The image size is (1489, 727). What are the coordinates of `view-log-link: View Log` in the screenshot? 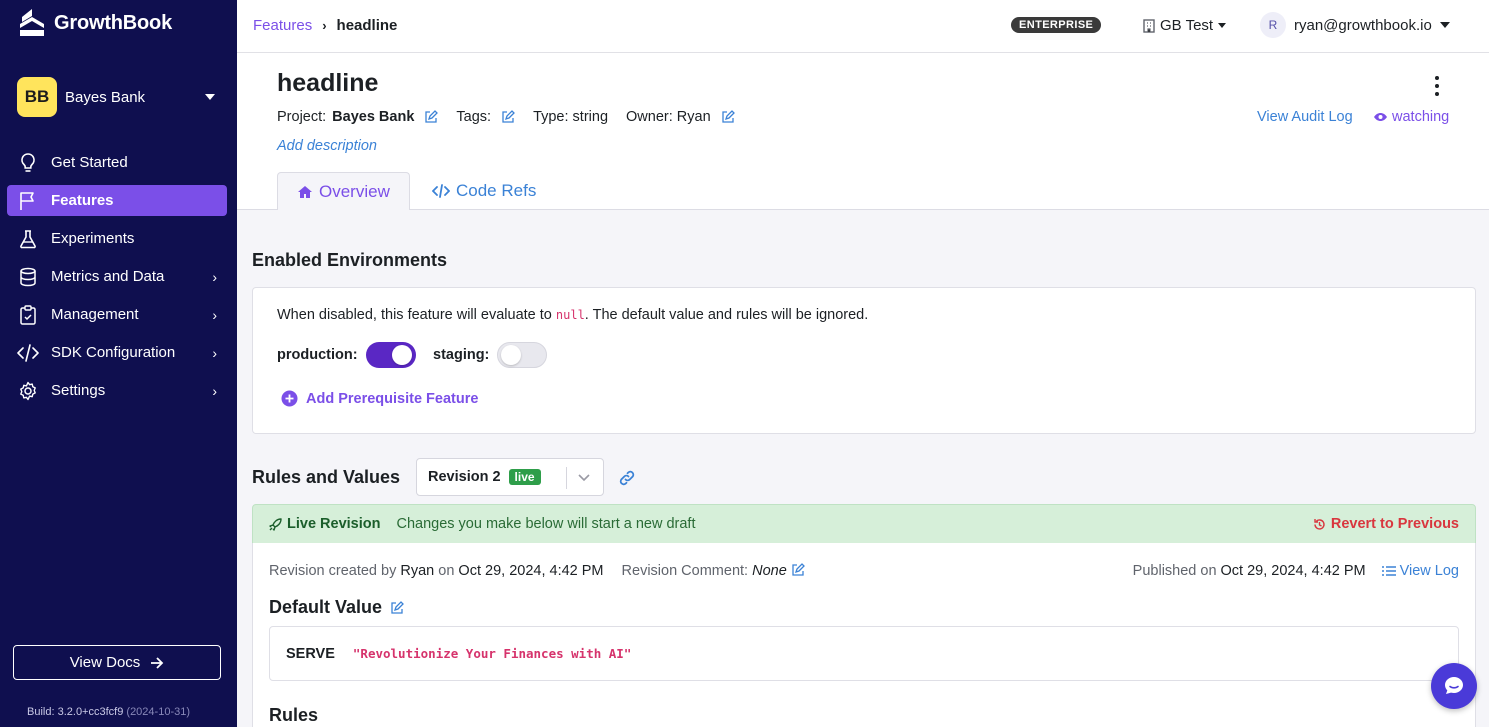 It's located at (1420, 571).